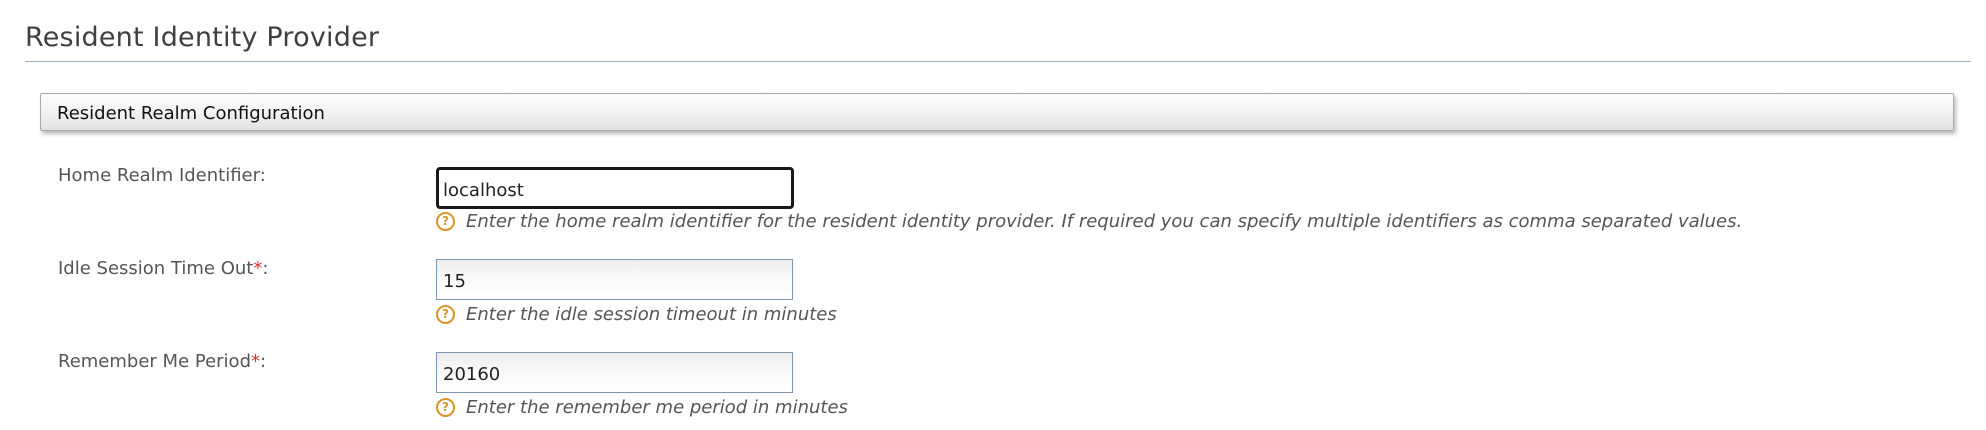  Describe the element at coordinates (614, 279) in the screenshot. I see `idle-timeout-input` at that location.